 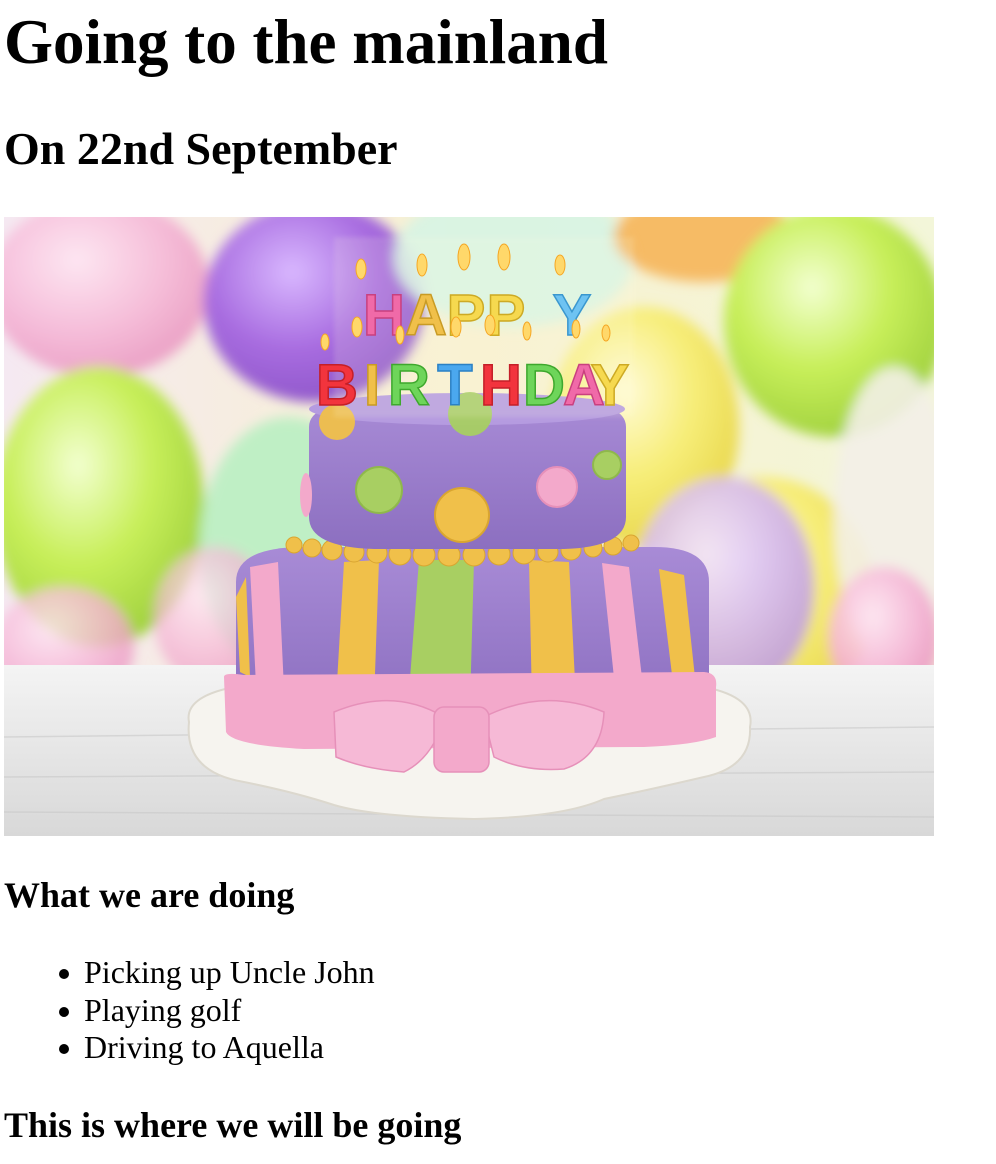 What do you see at coordinates (337, 385) in the screenshot?
I see `candle-letter-b: B` at bounding box center [337, 385].